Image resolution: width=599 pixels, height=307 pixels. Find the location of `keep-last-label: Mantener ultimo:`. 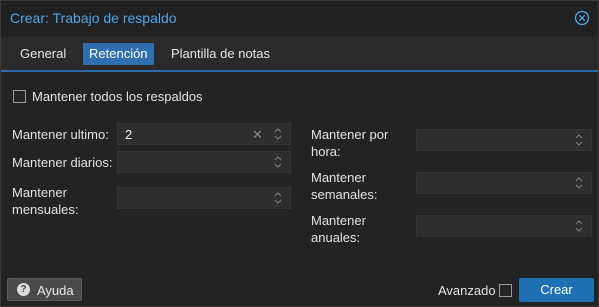

keep-last-label: Mantener ultimo: is located at coordinates (60, 134).